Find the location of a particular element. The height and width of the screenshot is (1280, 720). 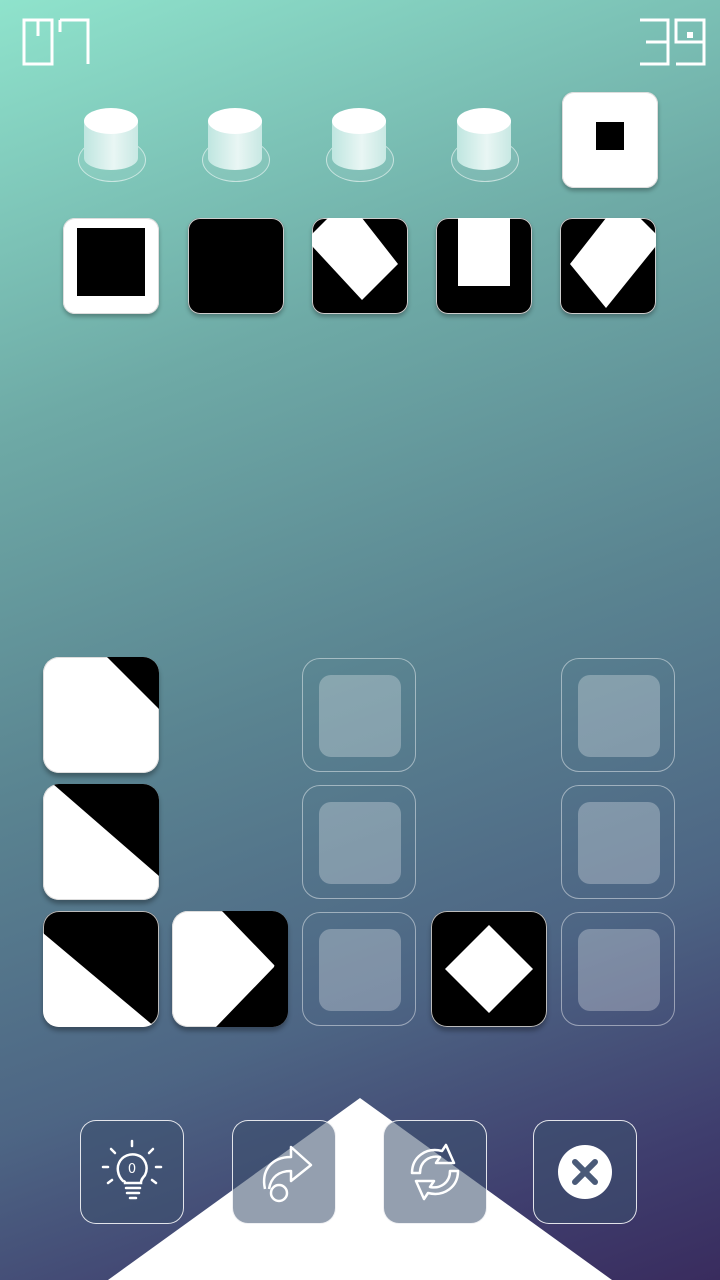

hint-button: 0 is located at coordinates (132, 1172).